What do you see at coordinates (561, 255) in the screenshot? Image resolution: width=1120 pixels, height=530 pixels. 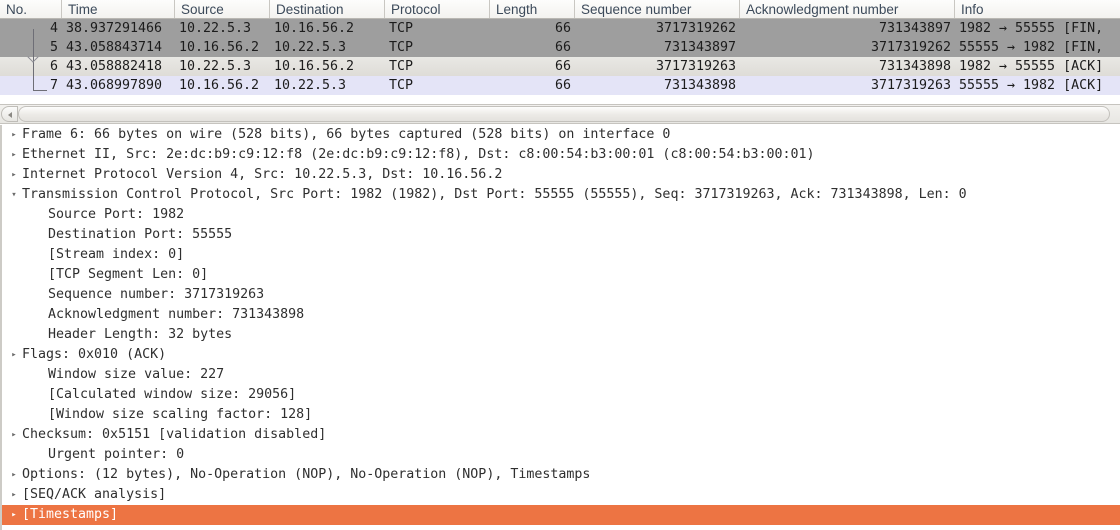 I see `detail-row: [Stream index: 0]` at bounding box center [561, 255].